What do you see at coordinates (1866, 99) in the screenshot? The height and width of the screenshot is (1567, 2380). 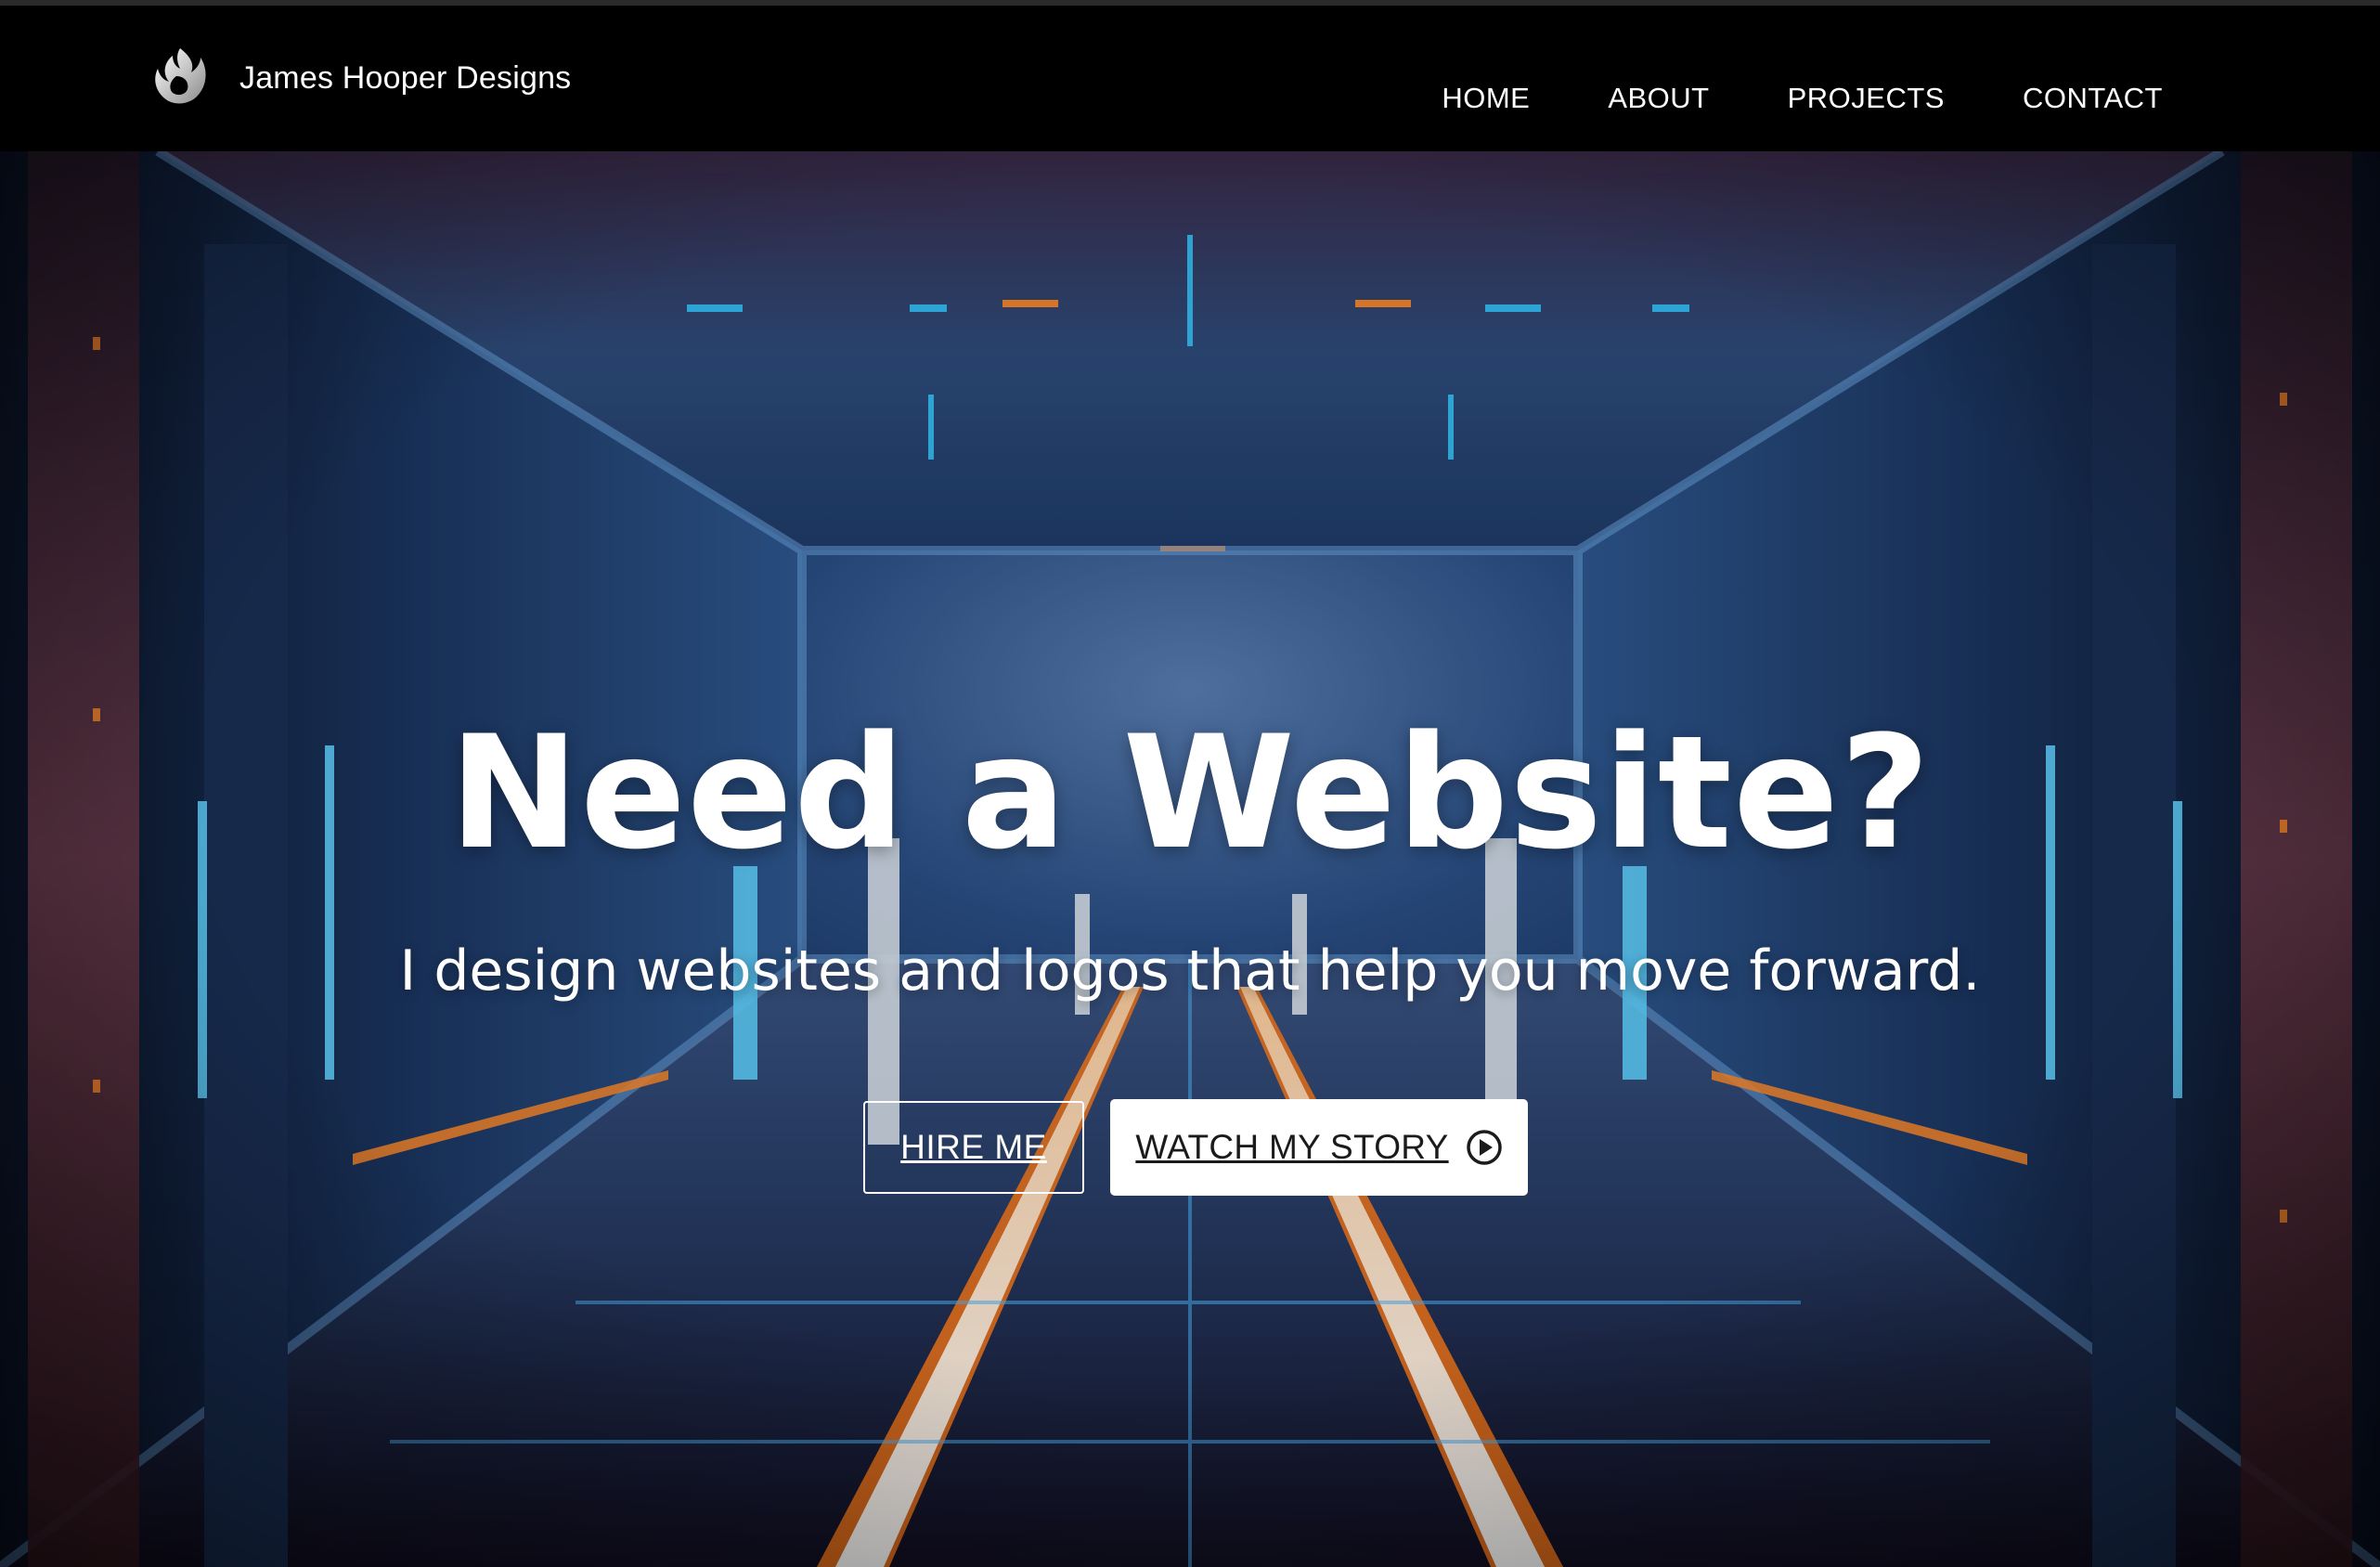 I see `nav-projects-link: PROJECTS` at bounding box center [1866, 99].